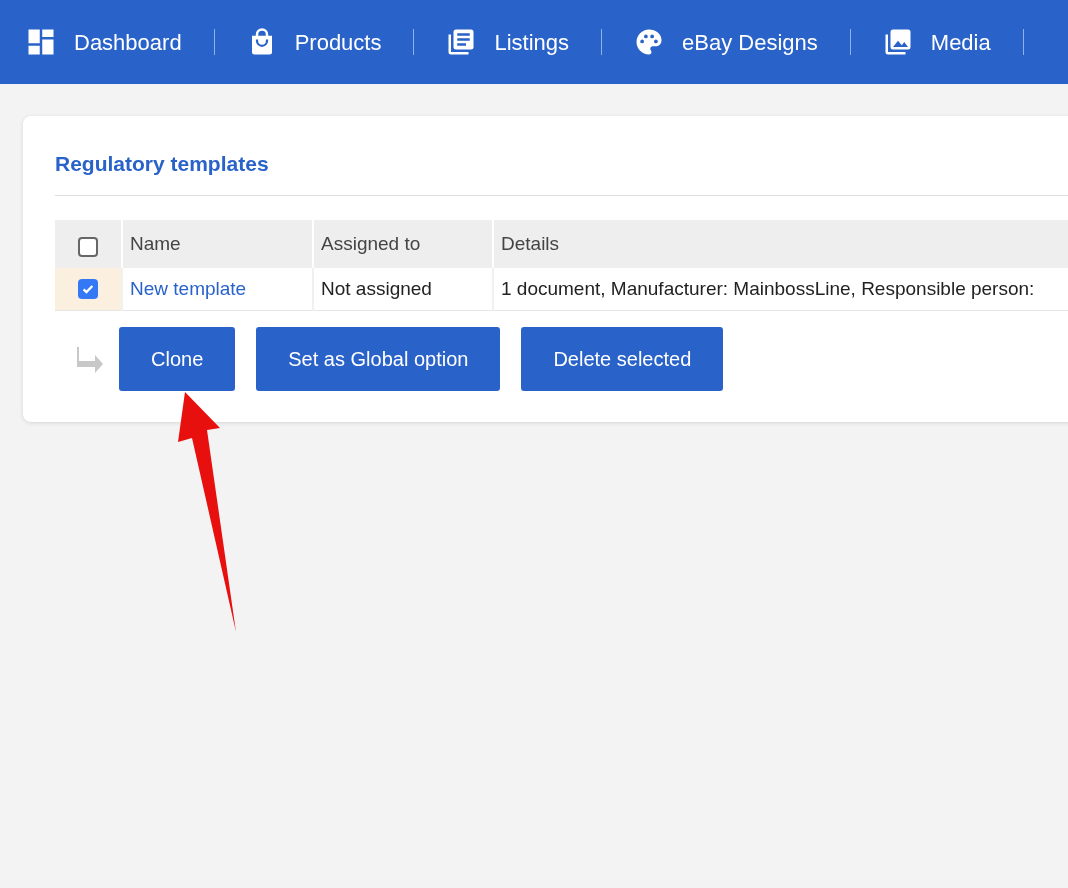  I want to click on select-all-checkbox, so click(88, 247).